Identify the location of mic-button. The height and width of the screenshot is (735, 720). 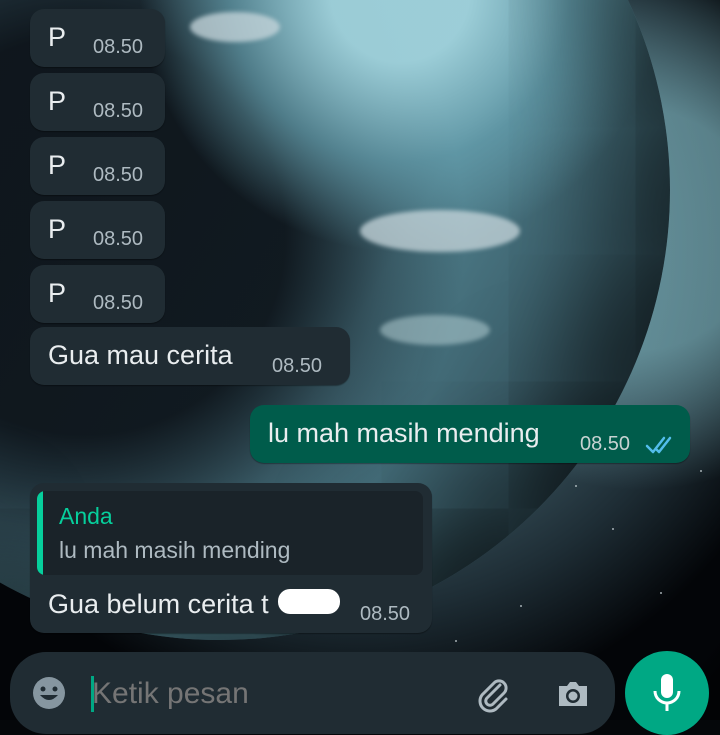
(667, 693).